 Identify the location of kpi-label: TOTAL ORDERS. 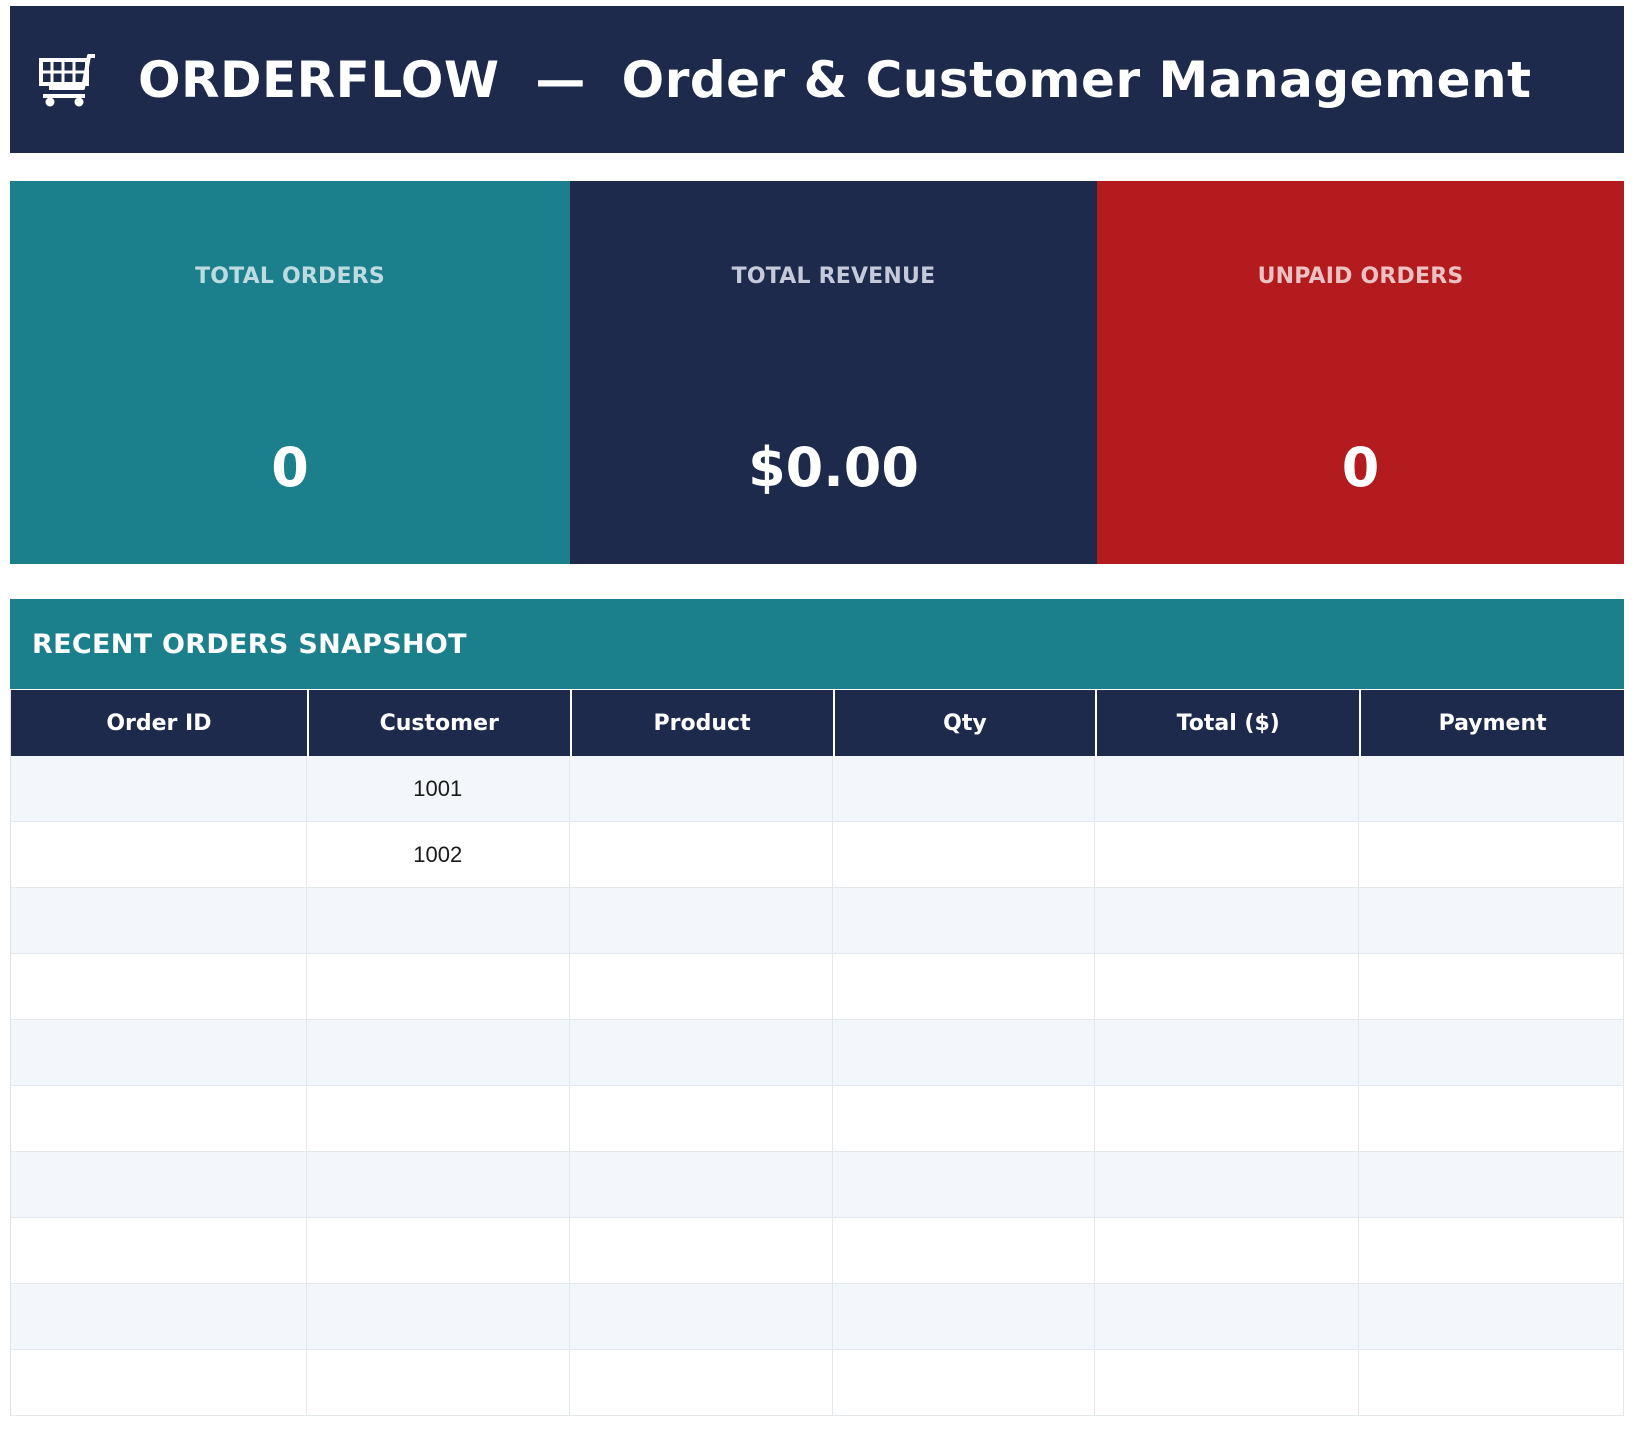
(290, 276).